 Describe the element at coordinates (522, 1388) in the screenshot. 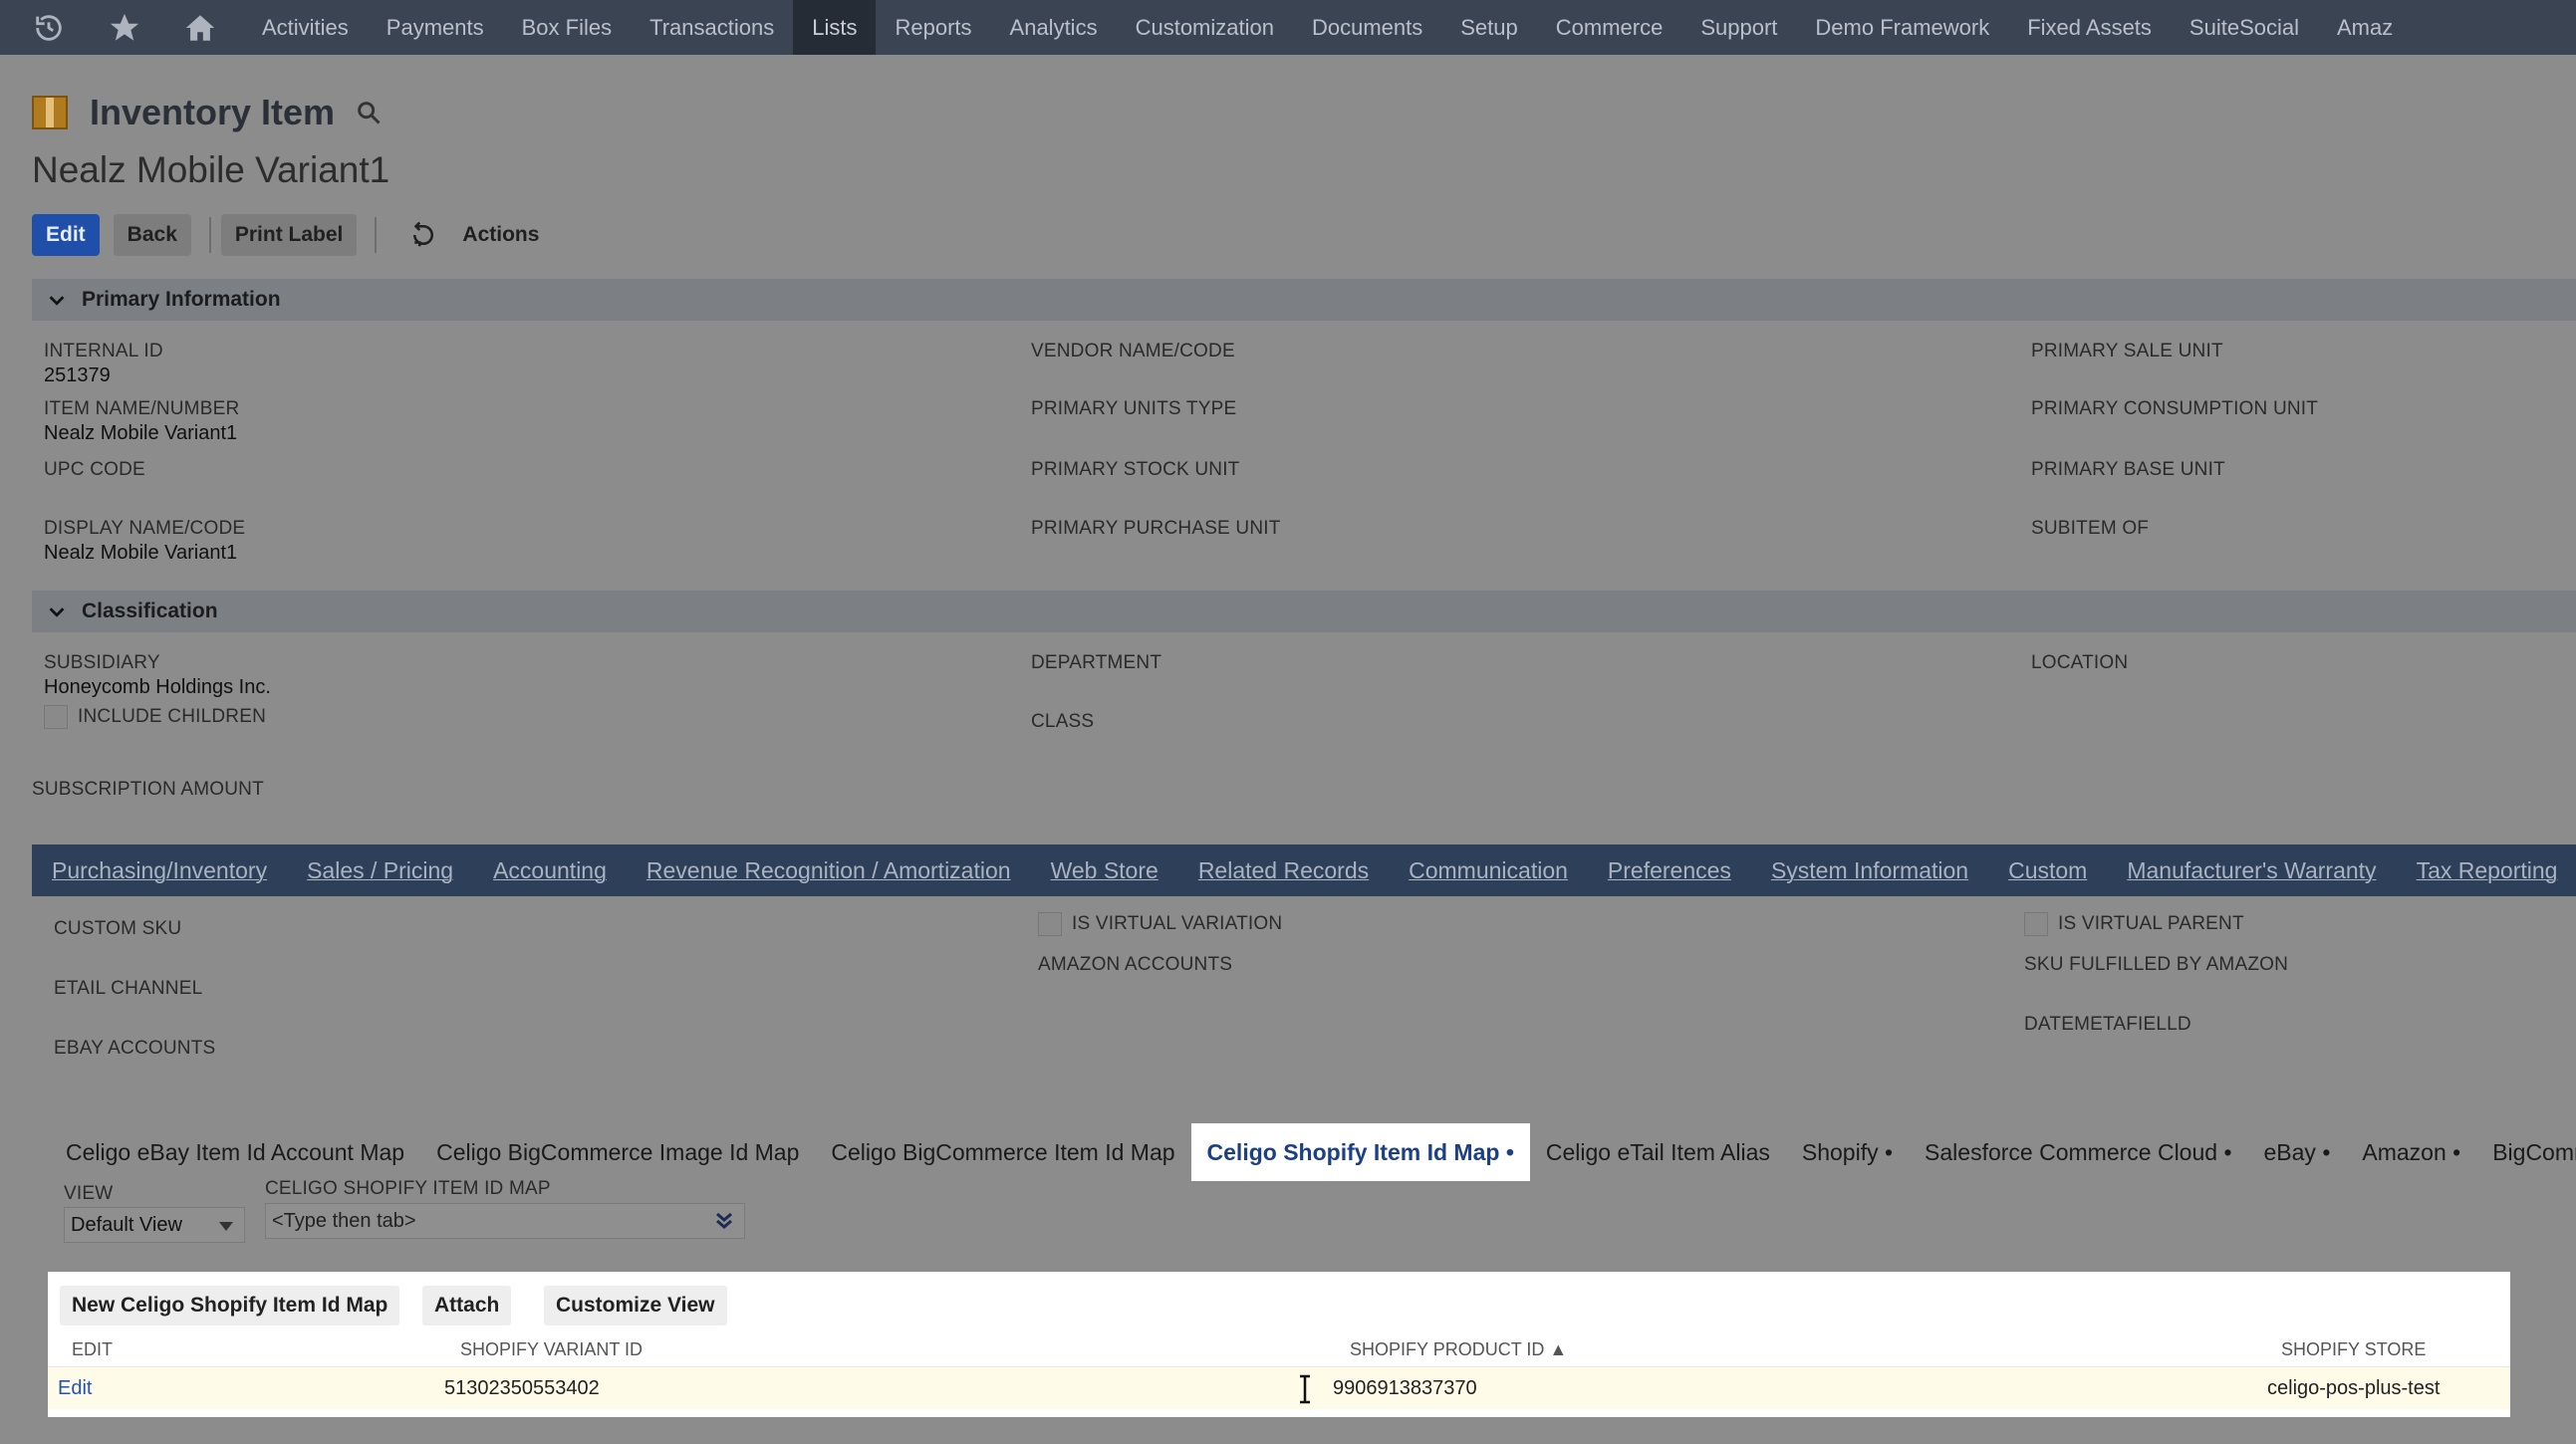

I see `cell-variant-id: 51302350553402` at that location.